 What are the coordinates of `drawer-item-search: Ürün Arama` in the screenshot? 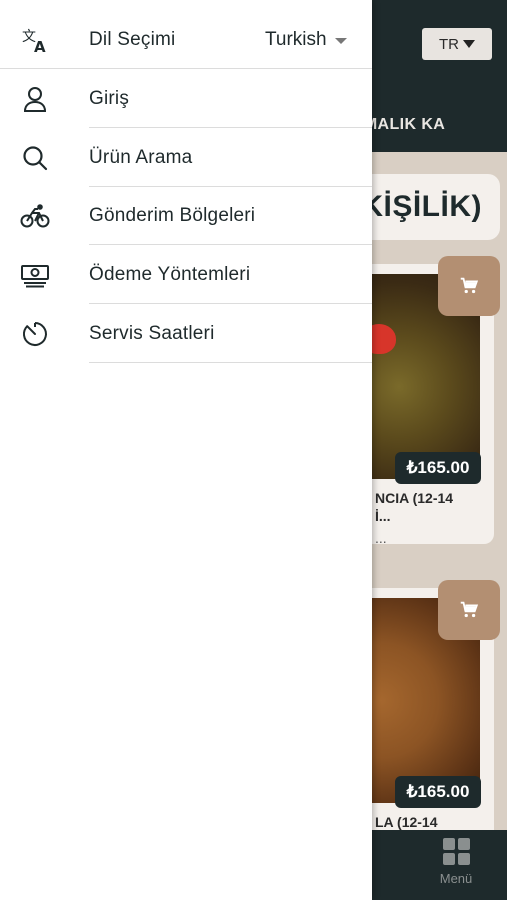 It's located at (186, 158).